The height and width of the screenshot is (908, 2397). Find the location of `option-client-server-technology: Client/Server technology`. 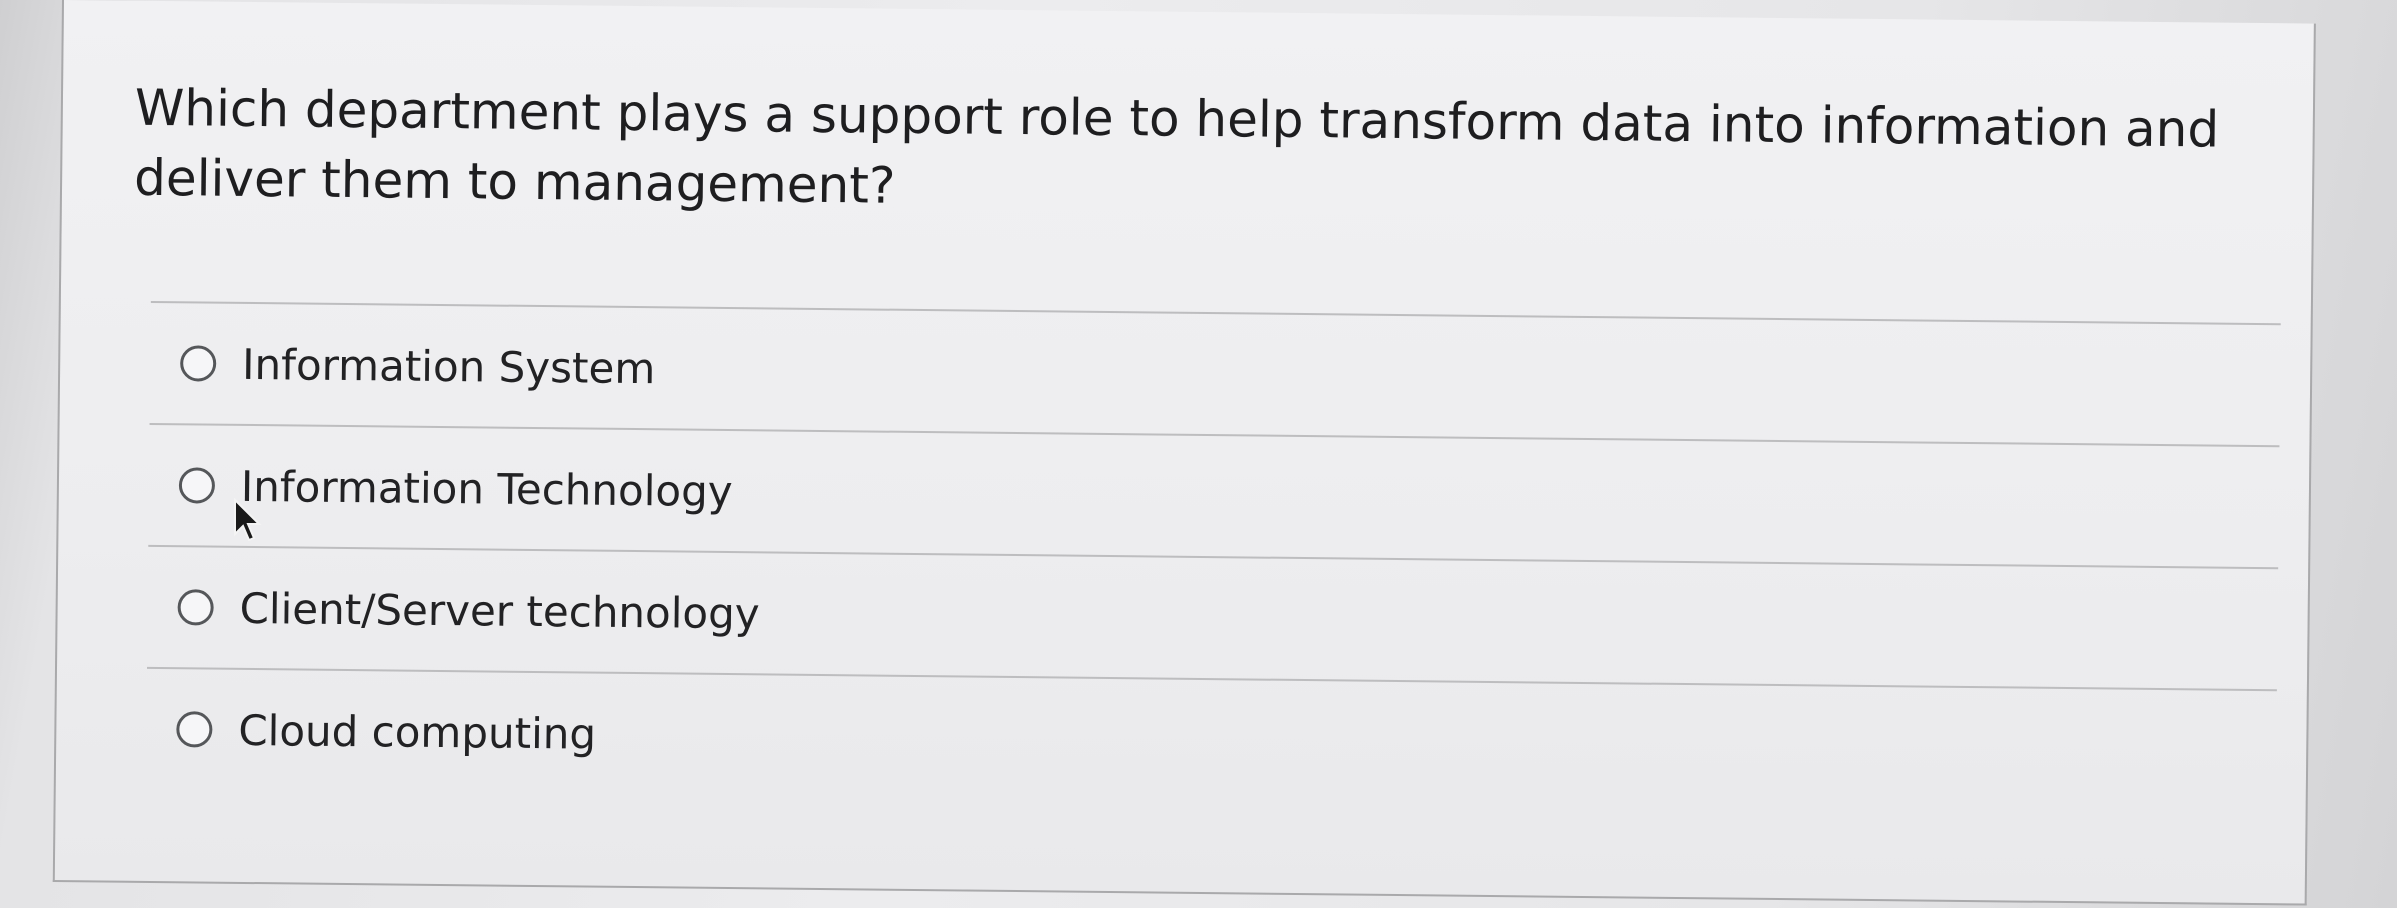

option-client-server-technology: Client/Server technology is located at coordinates (1227, 618).